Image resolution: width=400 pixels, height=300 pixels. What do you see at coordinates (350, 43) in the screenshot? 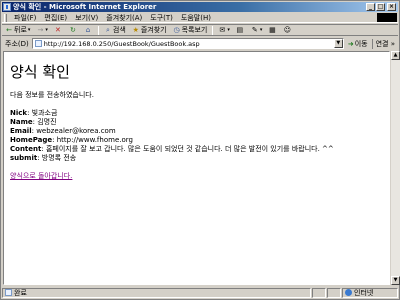
I see `go-arrow-icon: ➜` at bounding box center [350, 43].